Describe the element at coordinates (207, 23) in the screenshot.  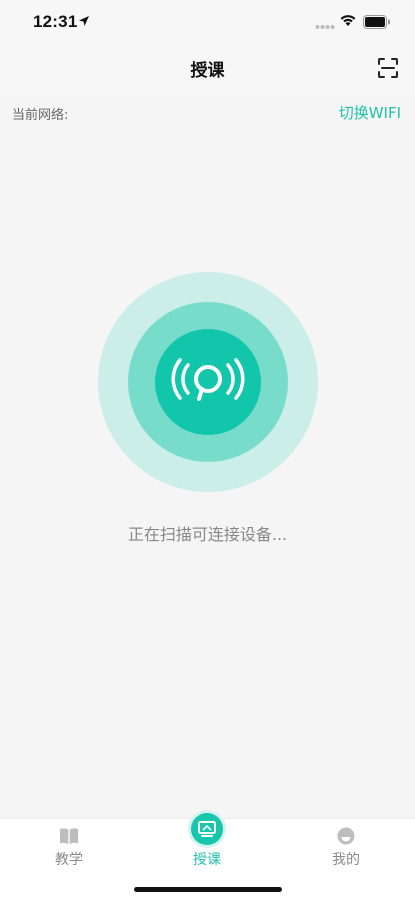
I see `status-bar: 12:31` at that location.